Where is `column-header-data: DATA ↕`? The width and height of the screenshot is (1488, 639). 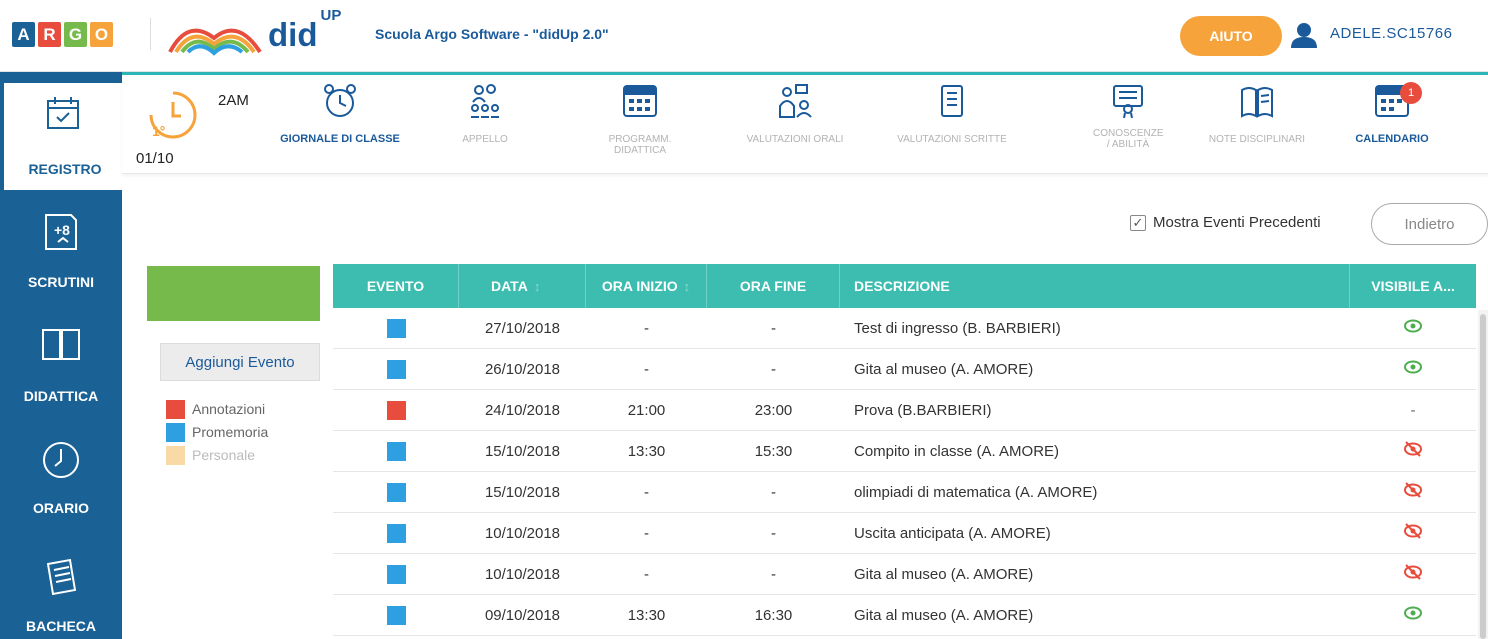
column-header-data: DATA ↕ is located at coordinates (522, 286).